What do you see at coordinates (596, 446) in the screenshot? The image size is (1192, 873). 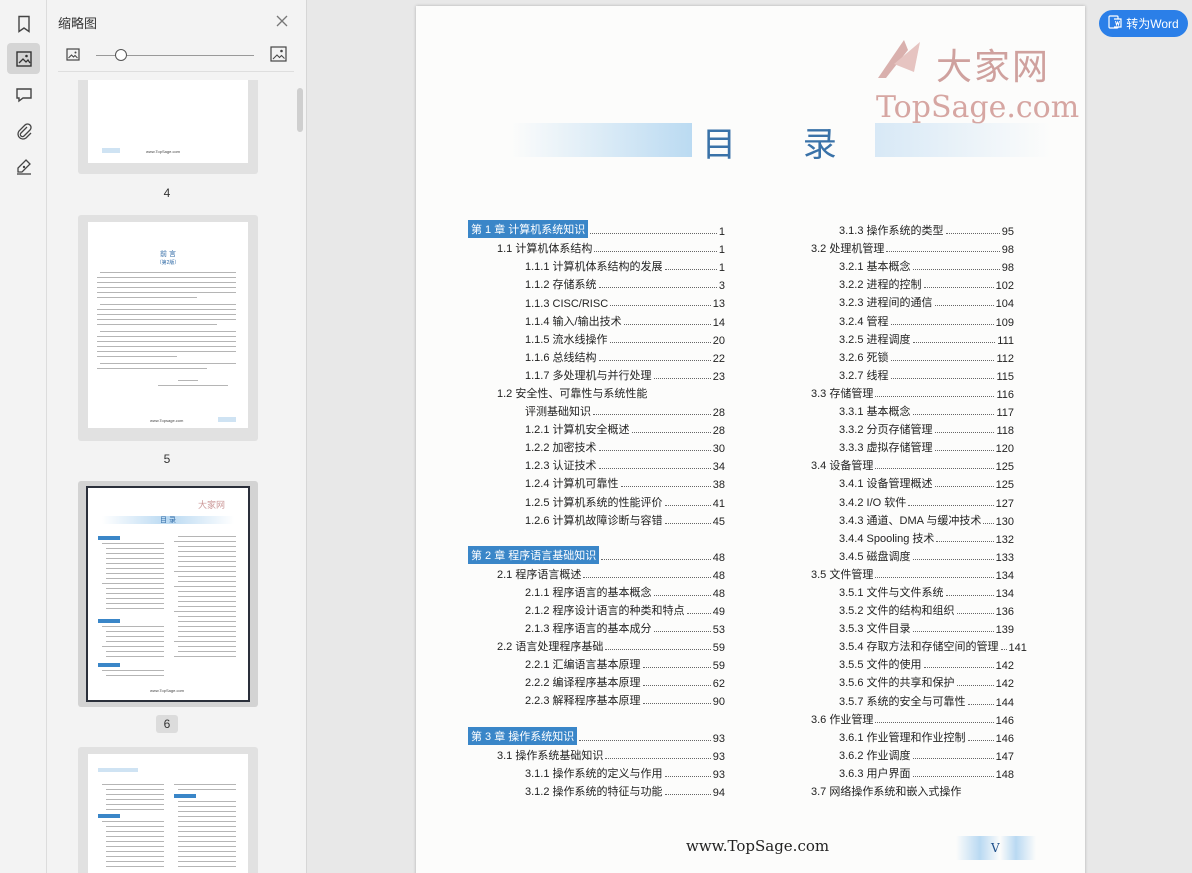 I see `toc-entry: 1.2.2 加密技术 30` at bounding box center [596, 446].